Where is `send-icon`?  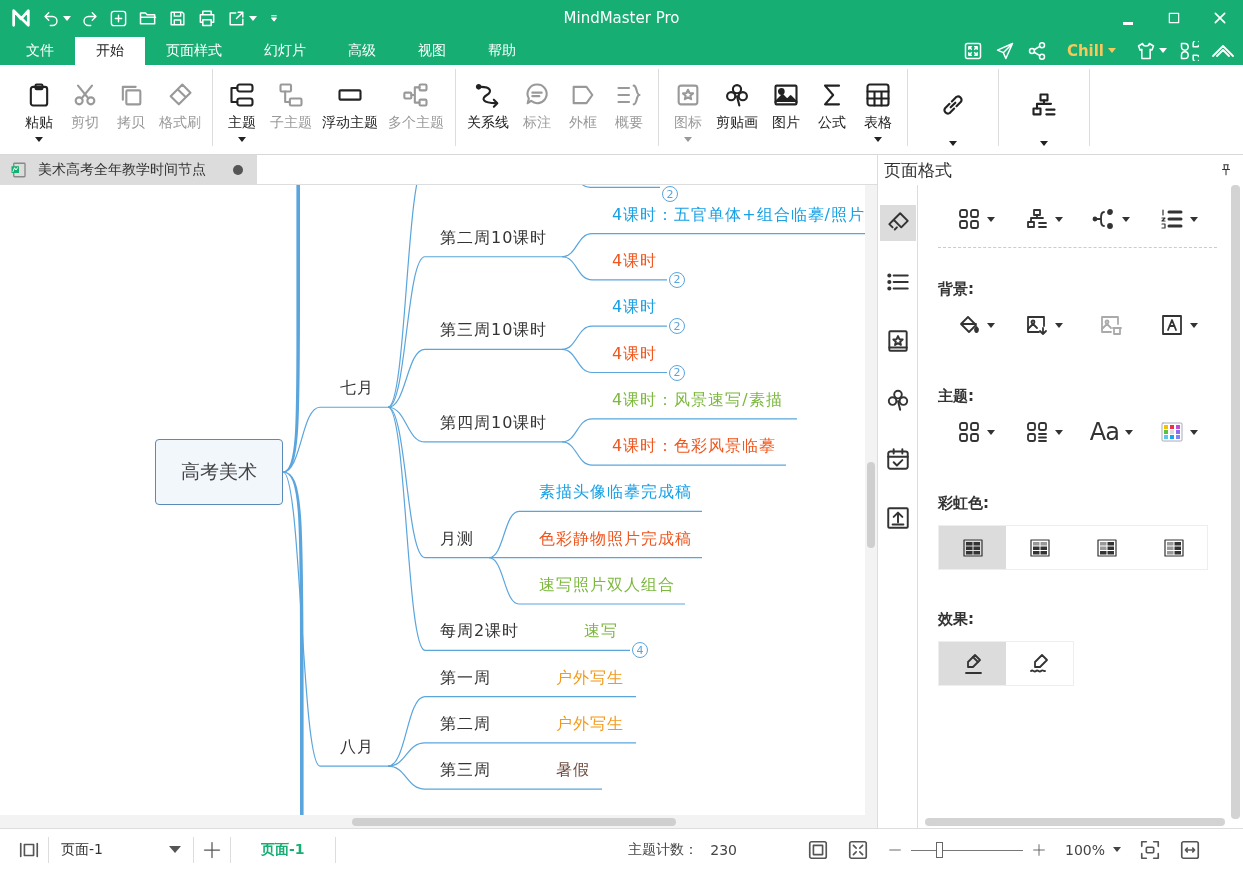
send-icon is located at coordinates (1004, 50).